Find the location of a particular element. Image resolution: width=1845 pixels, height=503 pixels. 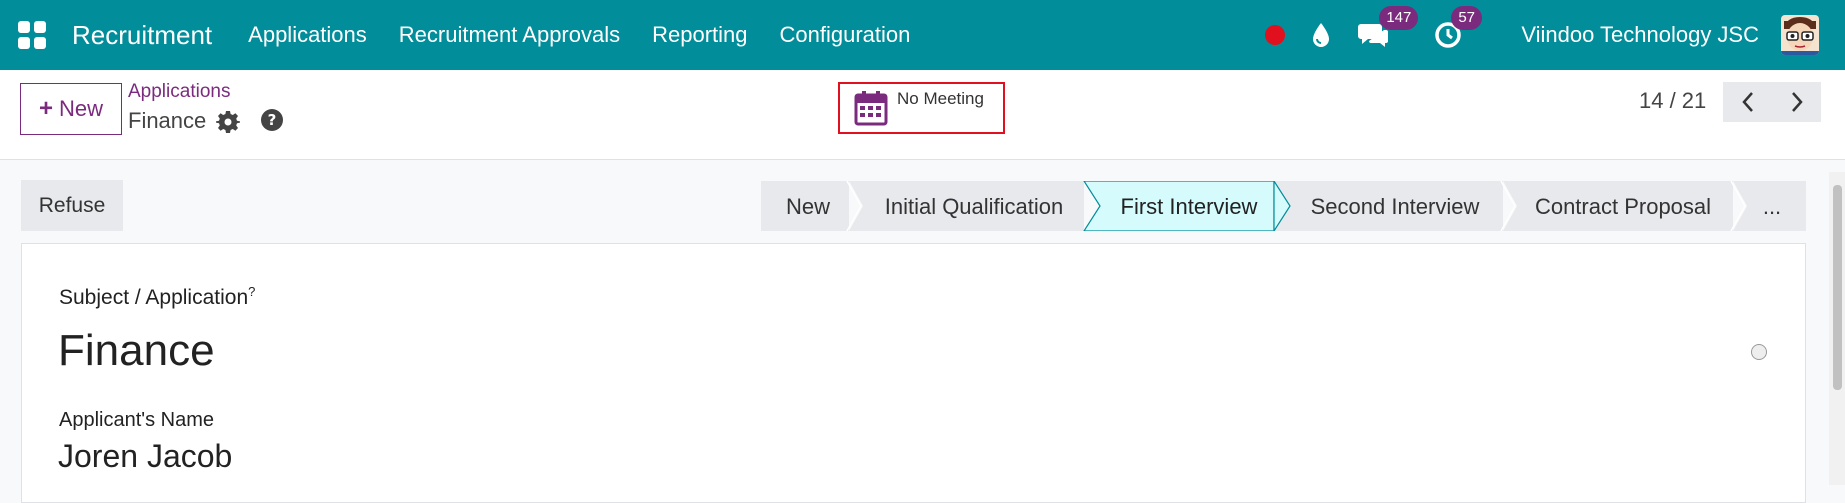

meeting-label: No Meeting is located at coordinates (940, 98).